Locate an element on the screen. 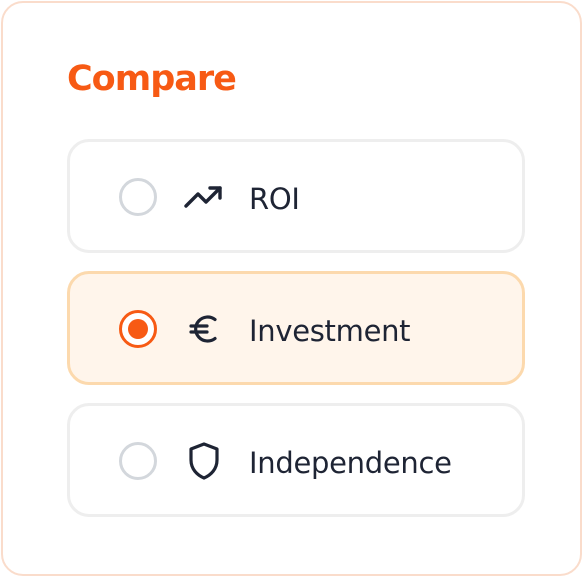  euro-icon is located at coordinates (204, 329).